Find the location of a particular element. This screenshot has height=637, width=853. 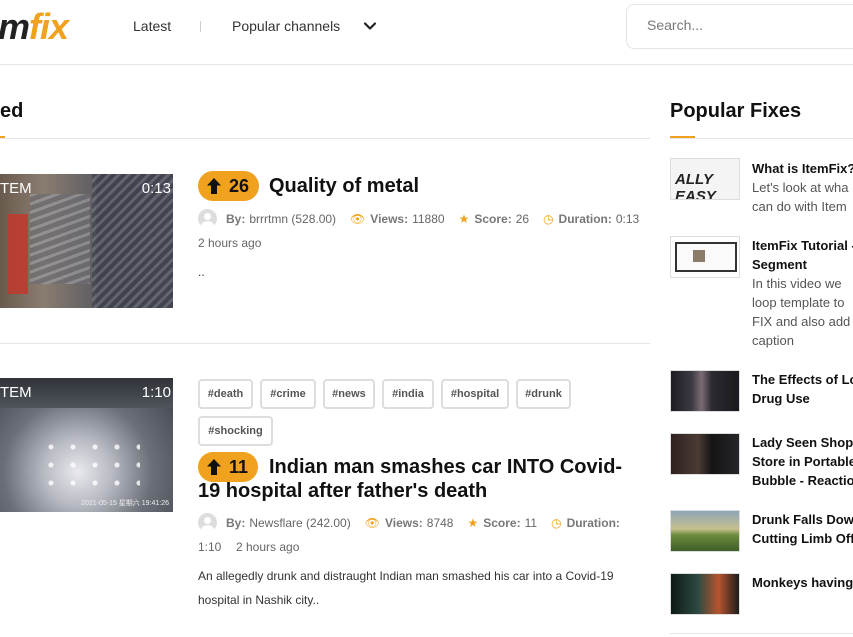

duration-badge: 1:10 is located at coordinates (156, 392).